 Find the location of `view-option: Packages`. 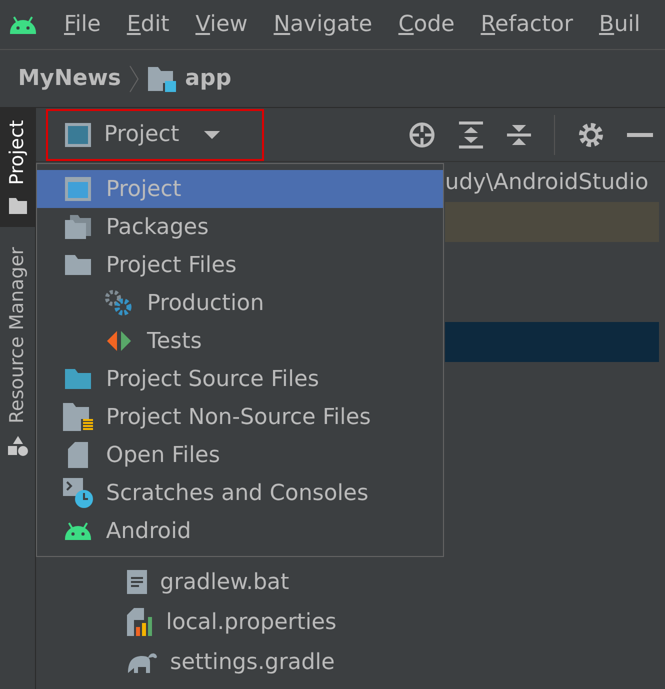

view-option: Packages is located at coordinates (240, 227).